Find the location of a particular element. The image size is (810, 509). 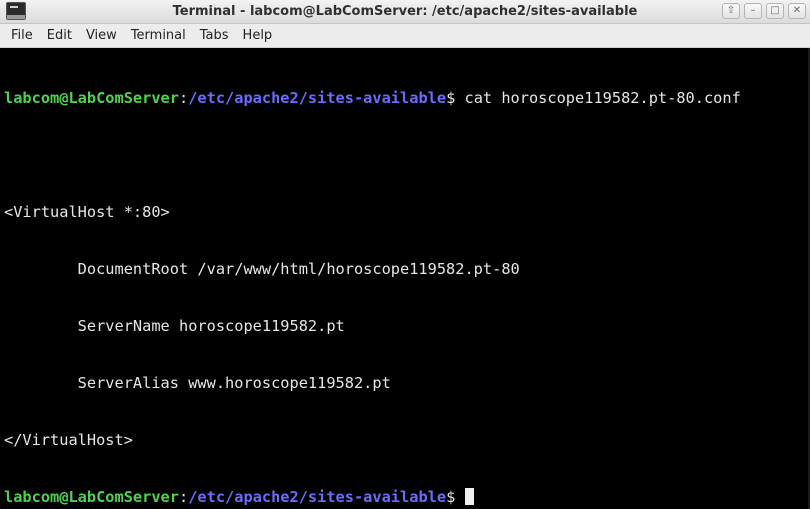

menu-edit: Edit is located at coordinates (59, 36).